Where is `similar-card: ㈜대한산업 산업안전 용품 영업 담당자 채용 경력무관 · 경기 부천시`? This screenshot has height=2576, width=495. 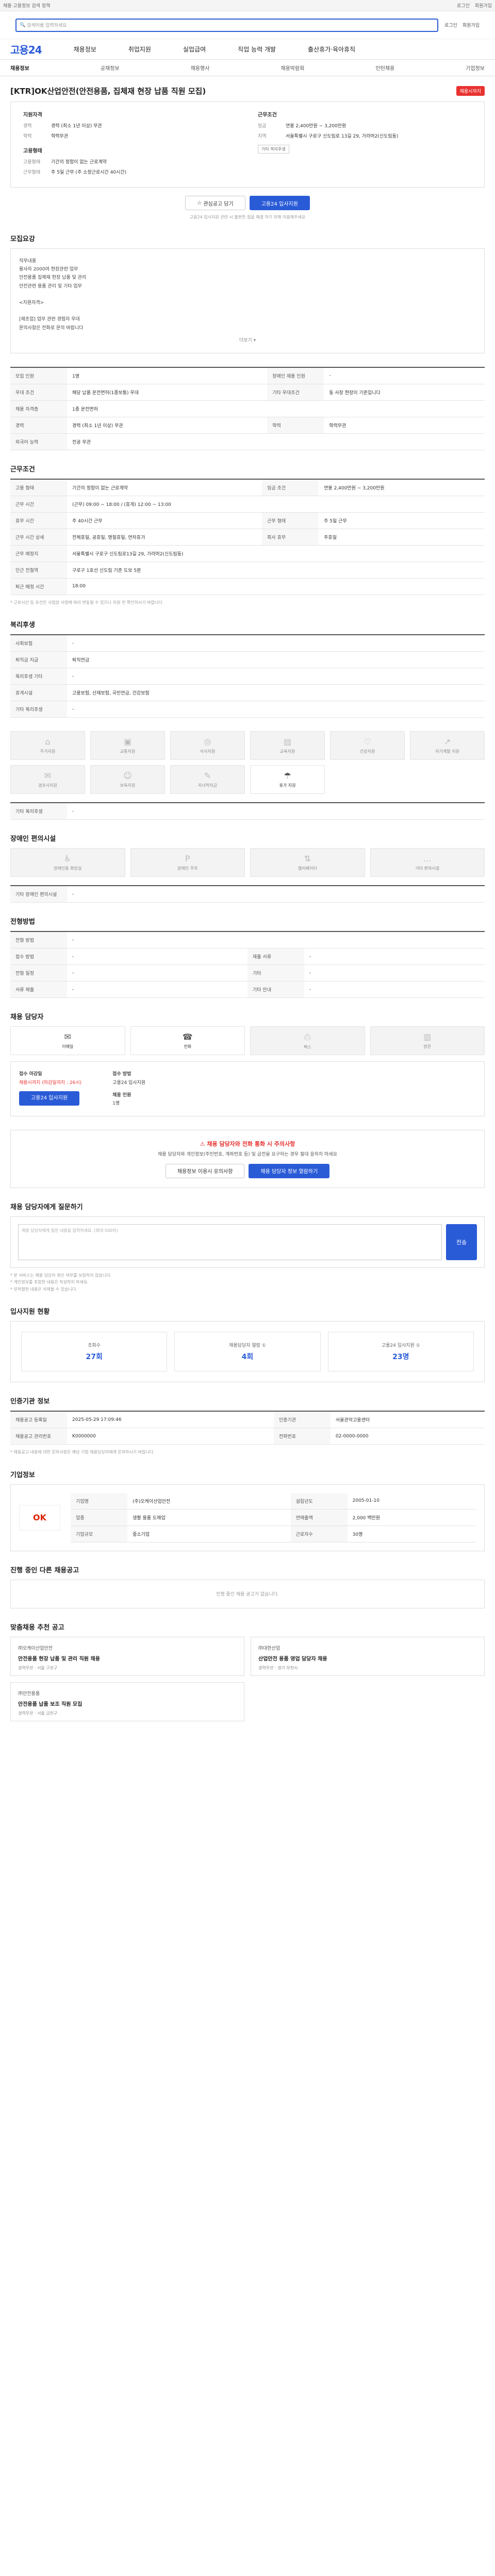 similar-card: ㈜대한산업 산업안전 용품 영업 담당자 채용 경력무관 · 경기 부천시 is located at coordinates (368, 1656).